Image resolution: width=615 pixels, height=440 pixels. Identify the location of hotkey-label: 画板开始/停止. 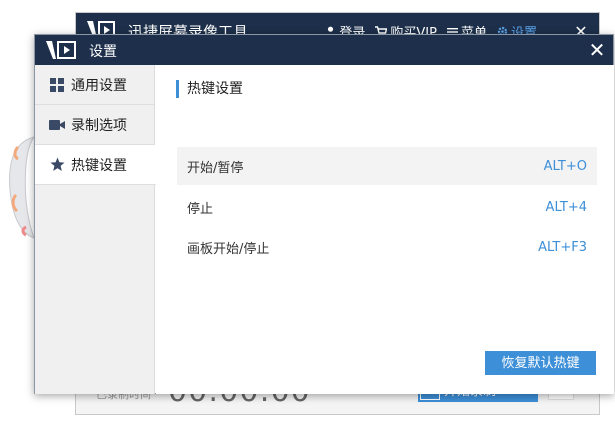
(228, 249).